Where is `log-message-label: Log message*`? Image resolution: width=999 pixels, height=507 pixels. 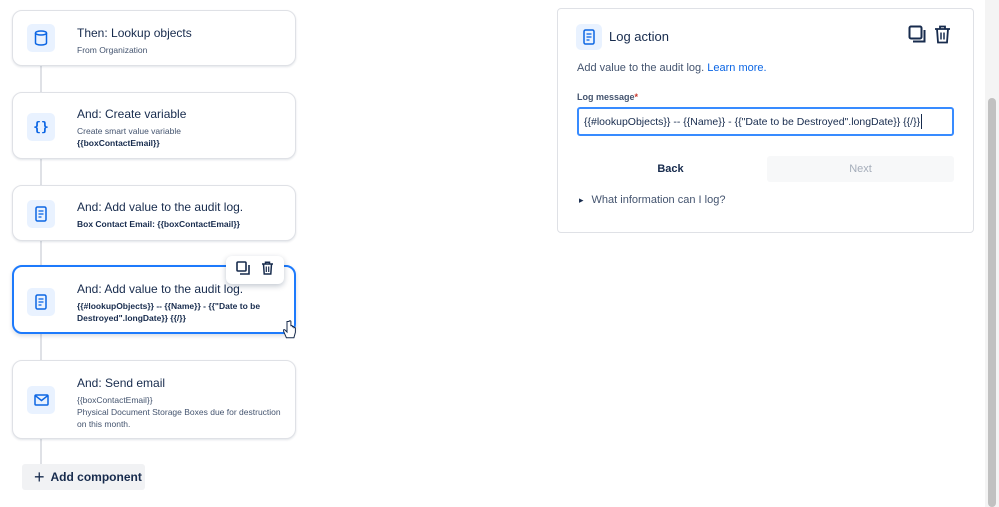 log-message-label: Log message* is located at coordinates (607, 97).